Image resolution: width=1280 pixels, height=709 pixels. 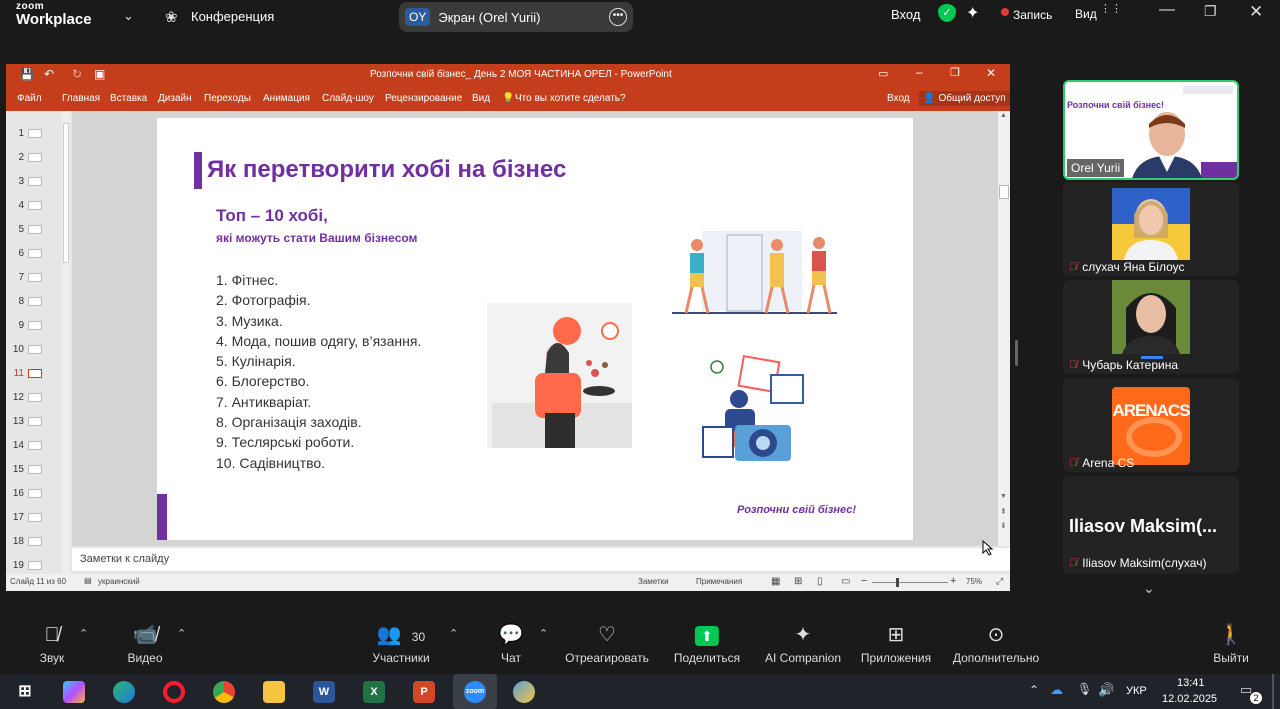 I want to click on clock-time: 13:41, so click(x=1191, y=683).